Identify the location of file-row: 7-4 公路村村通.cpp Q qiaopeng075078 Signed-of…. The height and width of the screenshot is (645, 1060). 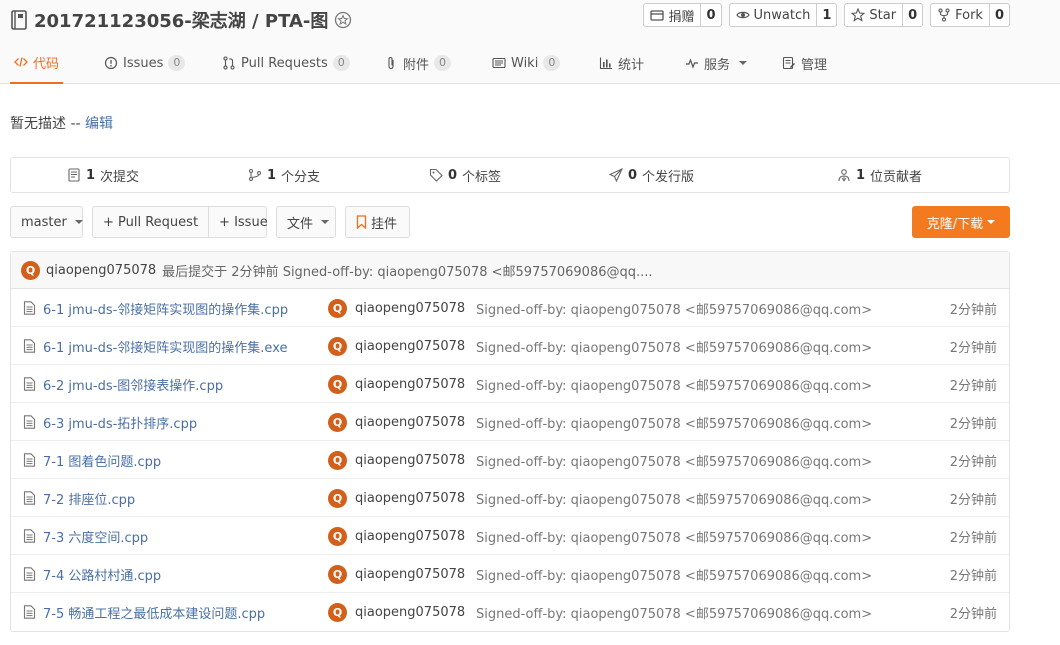
(510, 574).